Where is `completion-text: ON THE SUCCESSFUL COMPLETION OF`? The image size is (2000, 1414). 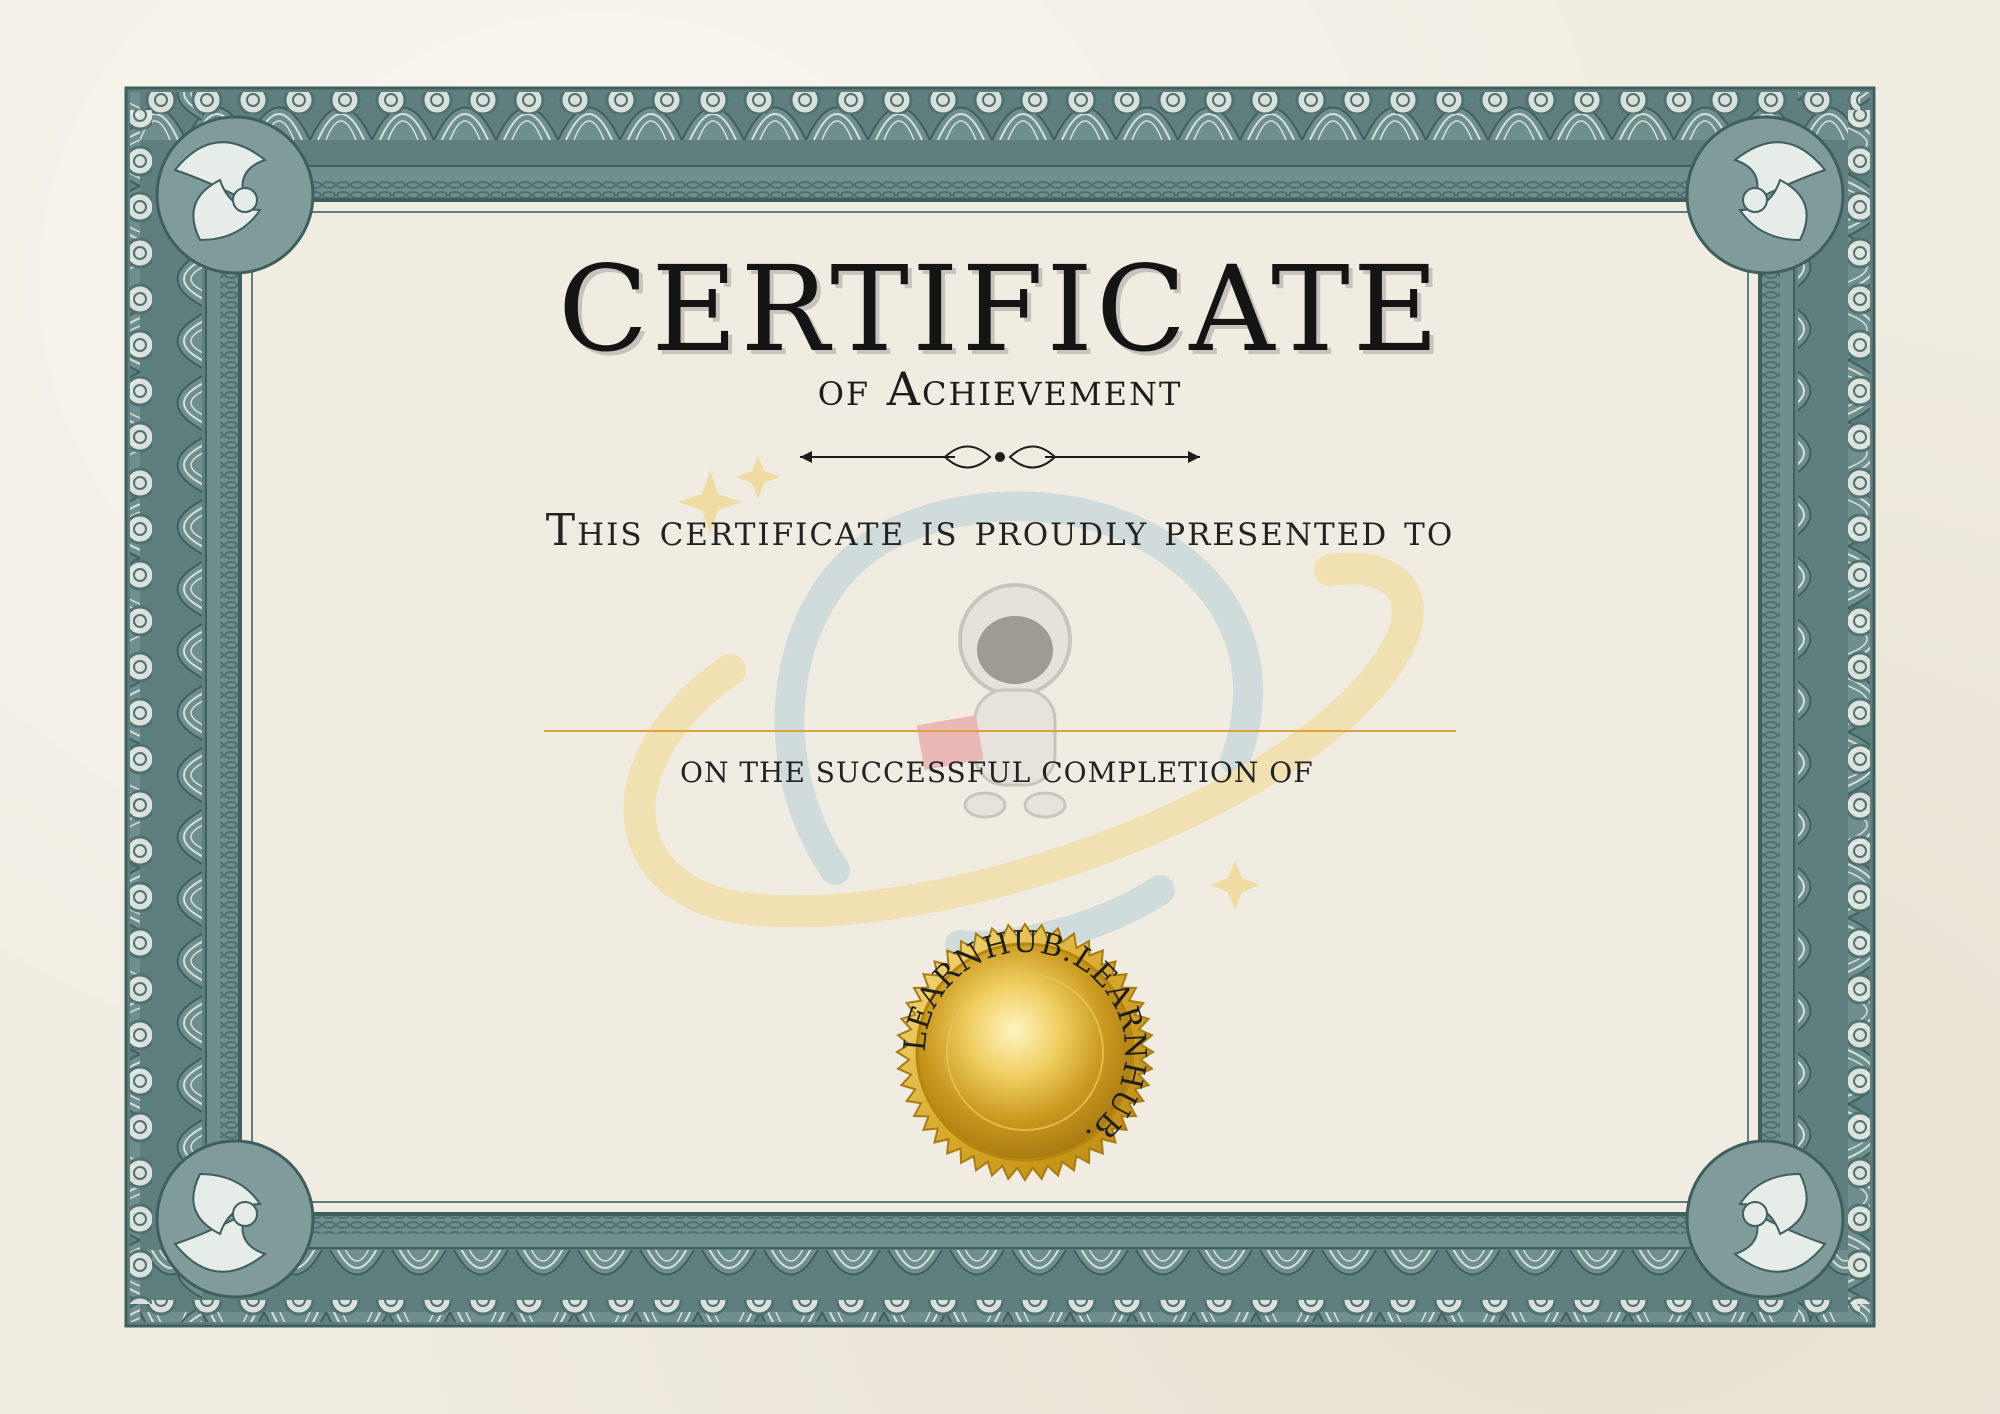
completion-text: ON THE SUCCESSFUL COMPLETION OF is located at coordinates (997, 772).